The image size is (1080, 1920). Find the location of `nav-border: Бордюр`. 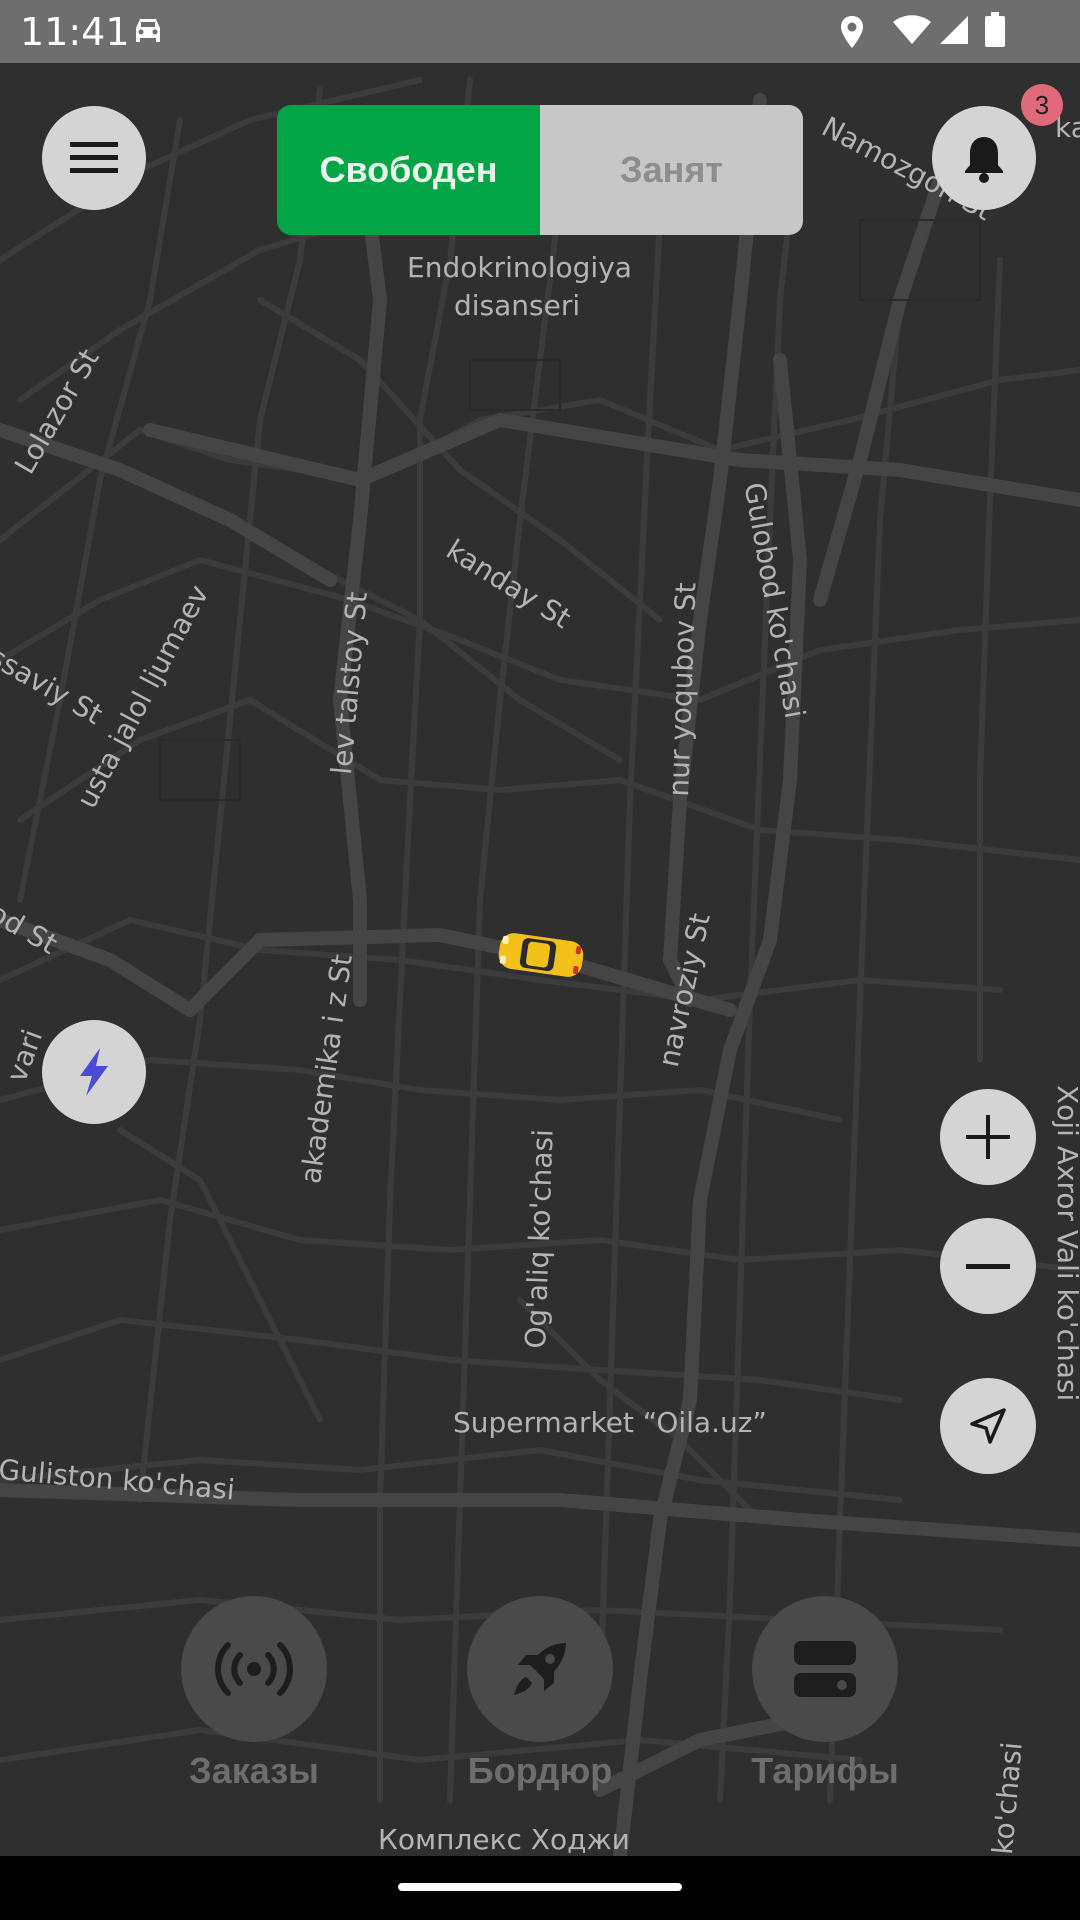

nav-border: Бордюр is located at coordinates (540, 1694).